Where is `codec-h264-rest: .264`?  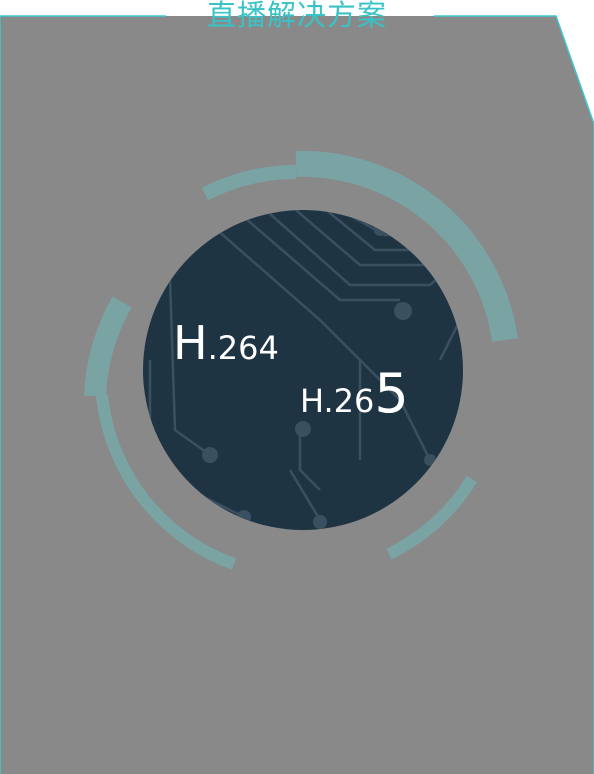 codec-h264-rest: .264 is located at coordinates (243, 348).